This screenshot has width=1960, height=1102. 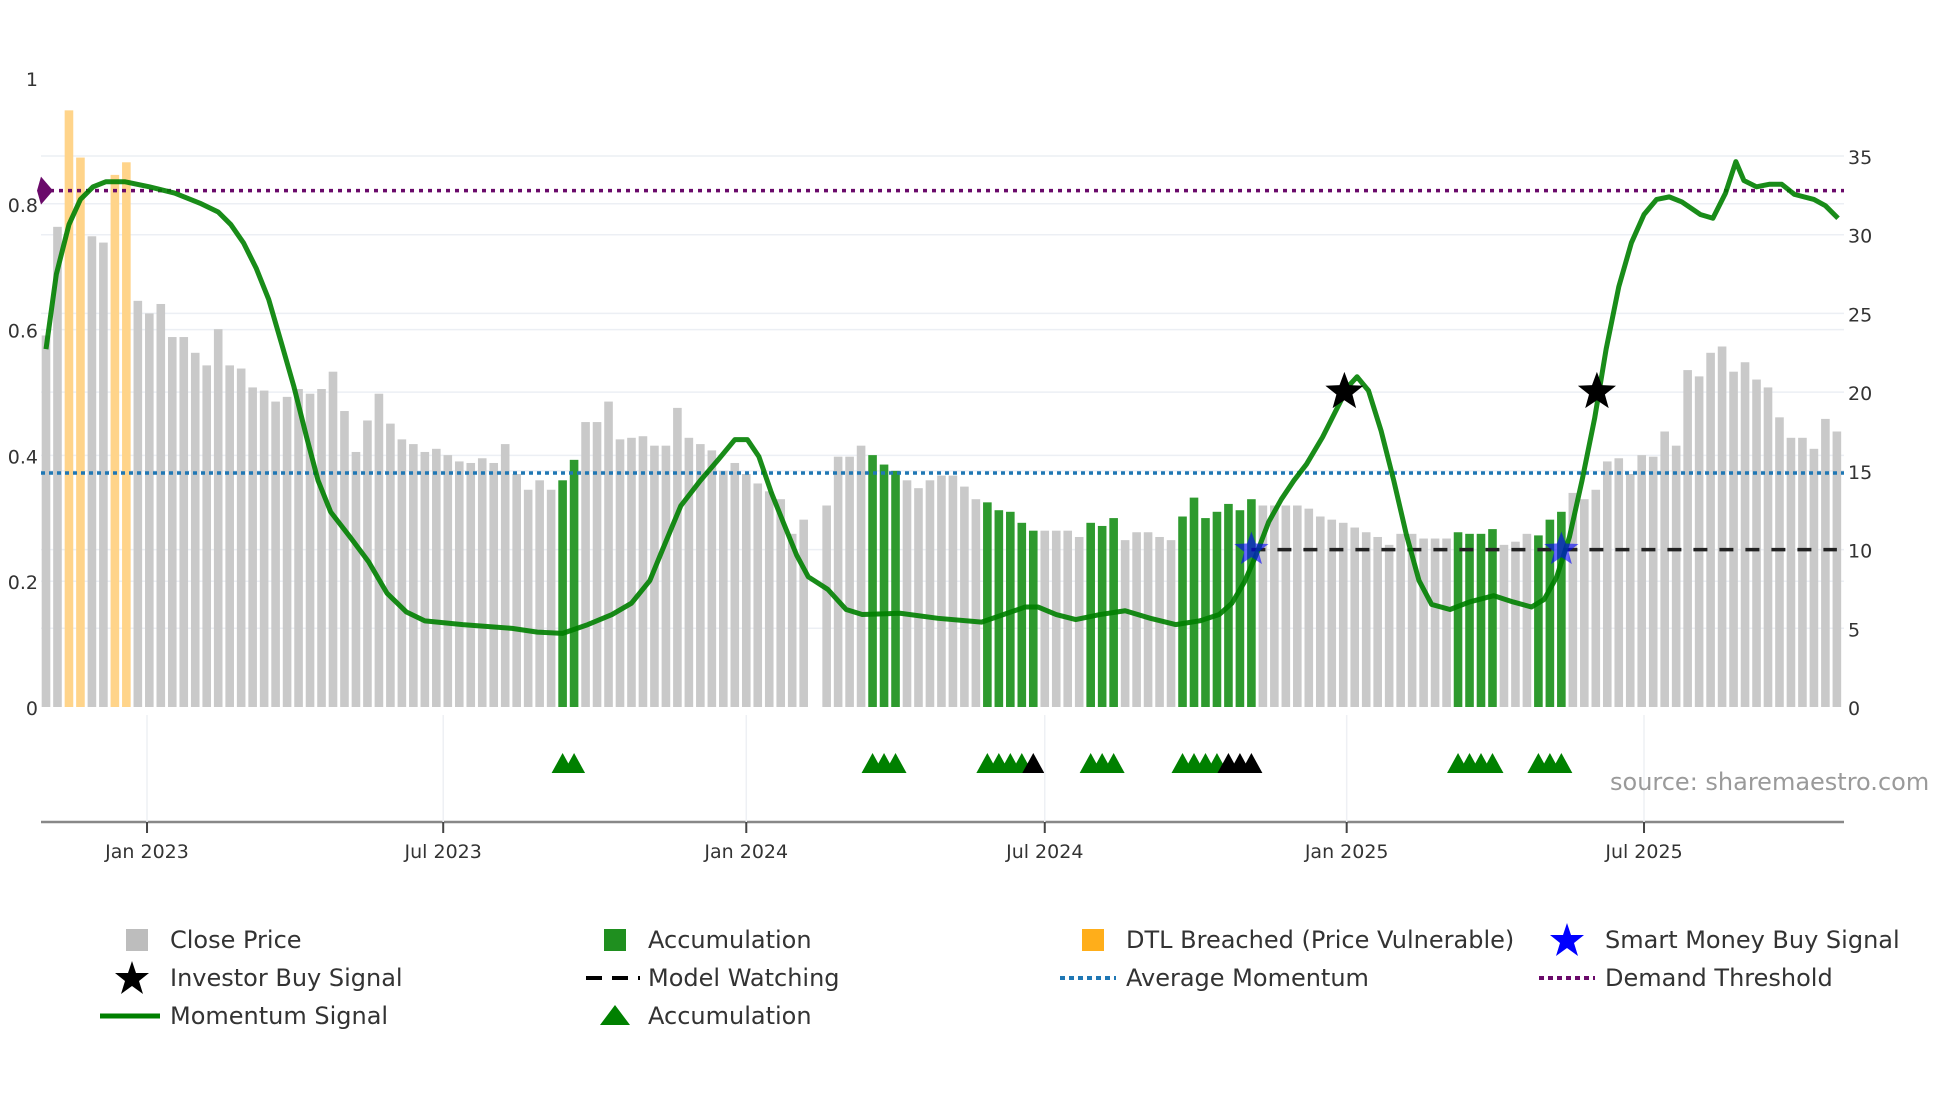 I want to click on left-axis-tick-label: 0, so click(x=32, y=709).